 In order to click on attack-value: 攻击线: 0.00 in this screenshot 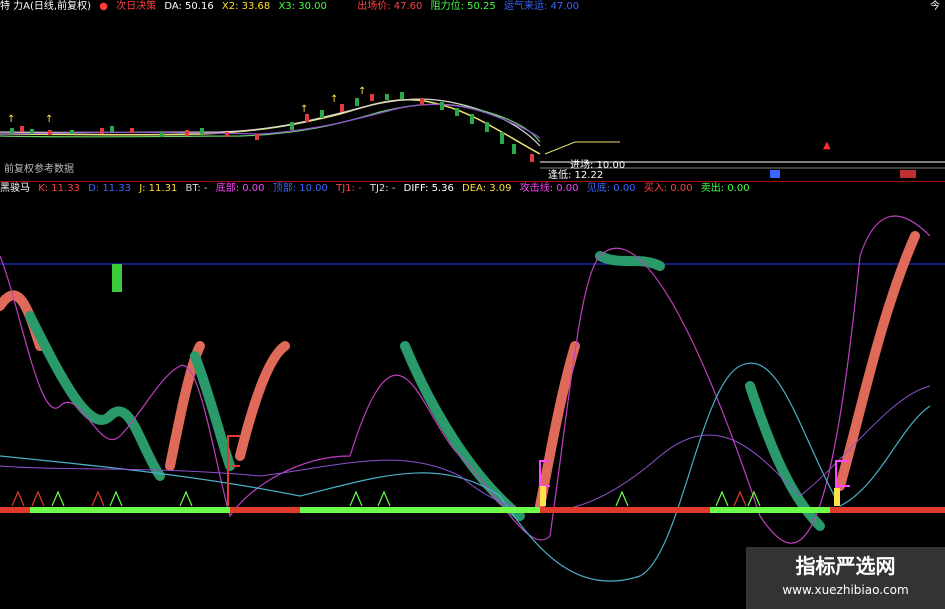, I will do `click(549, 188)`.